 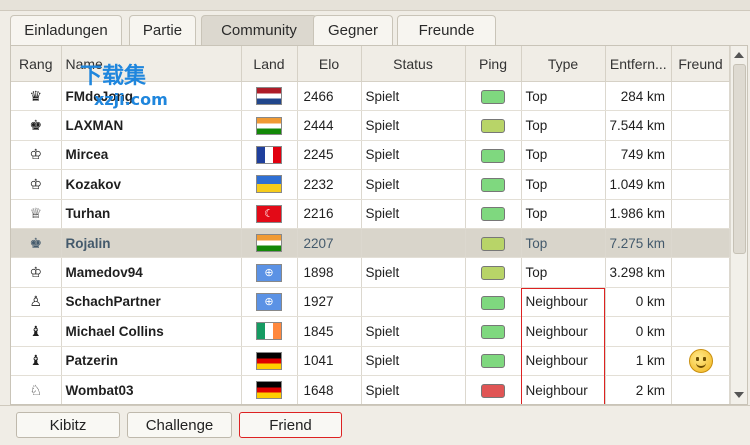 What do you see at coordinates (739, 159) in the screenshot?
I see `scroll-thumb` at bounding box center [739, 159].